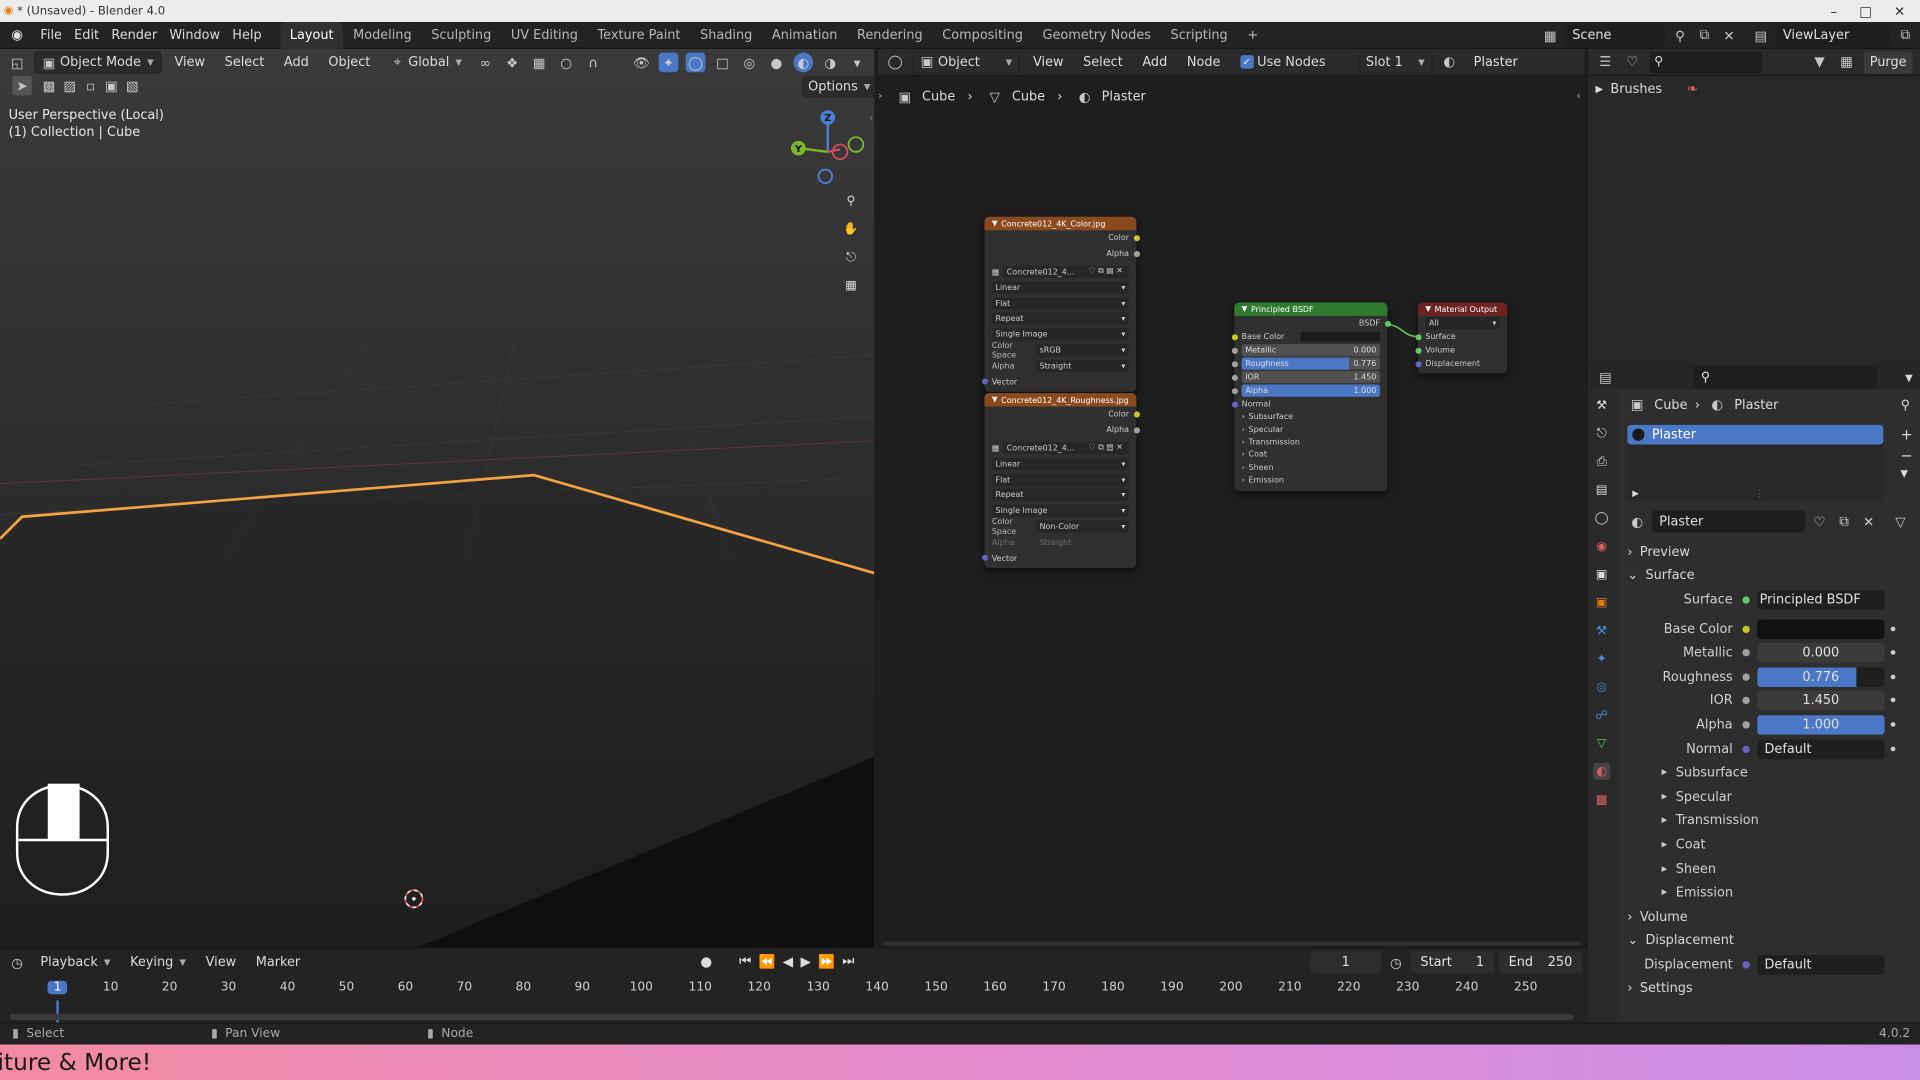  Describe the element at coordinates (1449, 62) in the screenshot. I see `material-browse-icon: ◐` at that location.